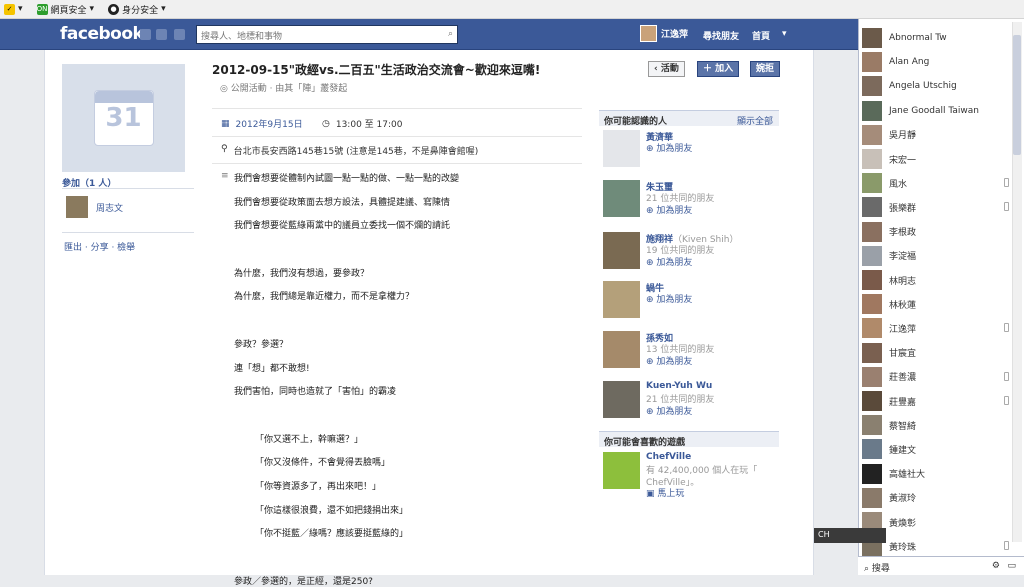  Describe the element at coordinates (318, 487) in the screenshot. I see `description-line: 「你等資源多了，再出來吧！」` at that location.